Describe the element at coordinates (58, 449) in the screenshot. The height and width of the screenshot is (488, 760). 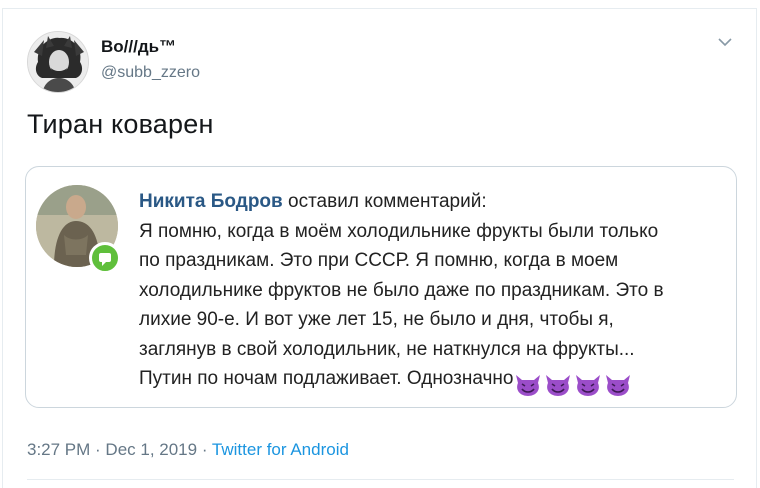
I see `tweet-time: 3:27 PM` at that location.